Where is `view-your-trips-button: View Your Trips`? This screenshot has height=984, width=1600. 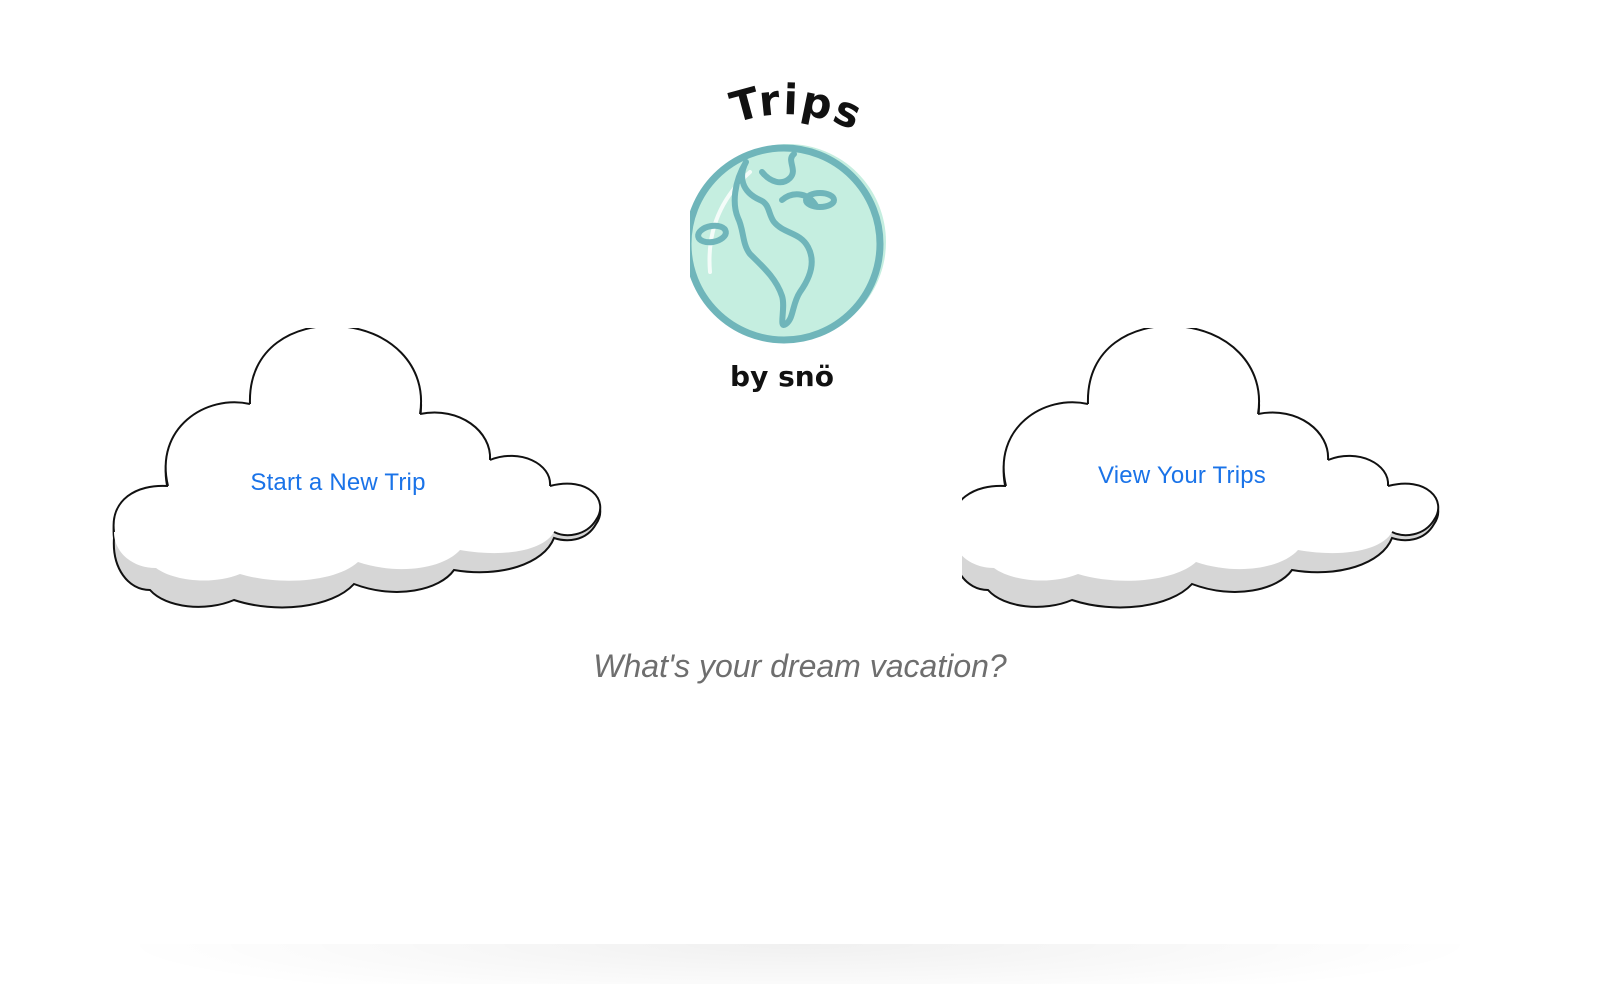
view-your-trips-button: View Your Trips is located at coordinates (1212, 473).